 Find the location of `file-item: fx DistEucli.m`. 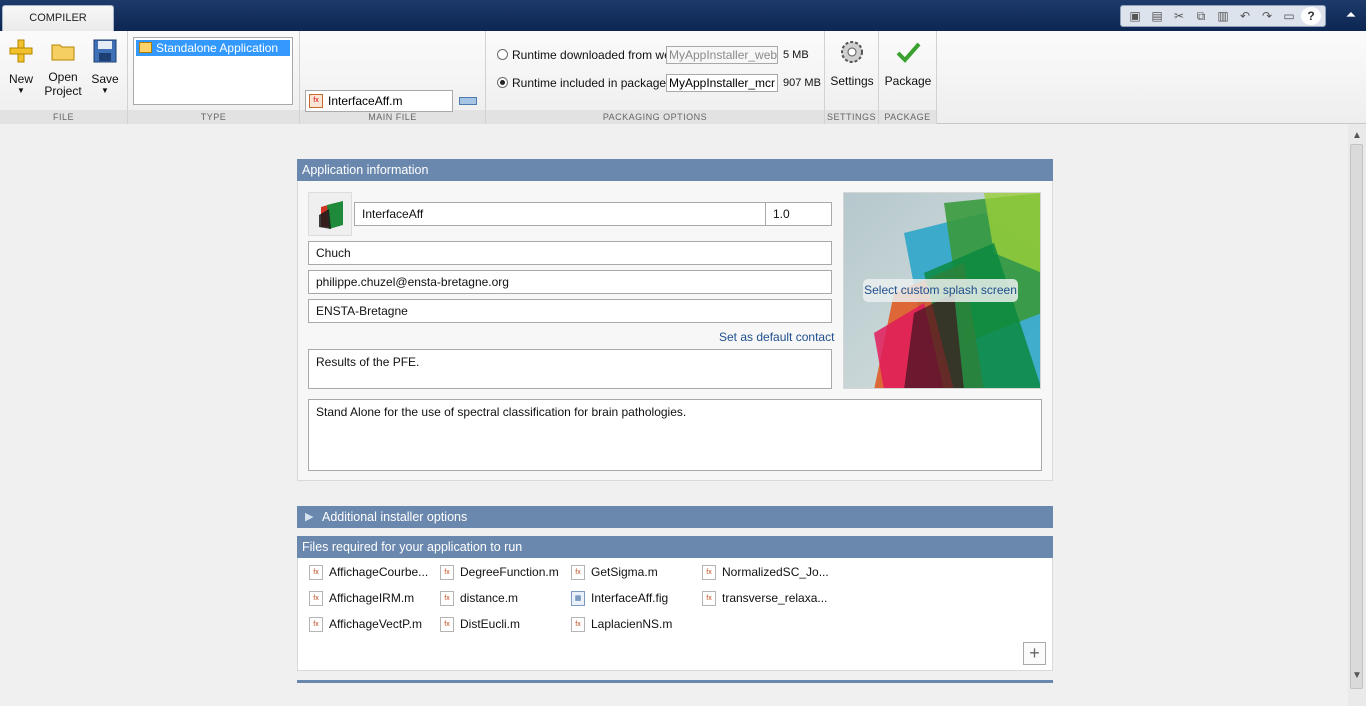

file-item: fx DistEucli.m is located at coordinates (480, 624).